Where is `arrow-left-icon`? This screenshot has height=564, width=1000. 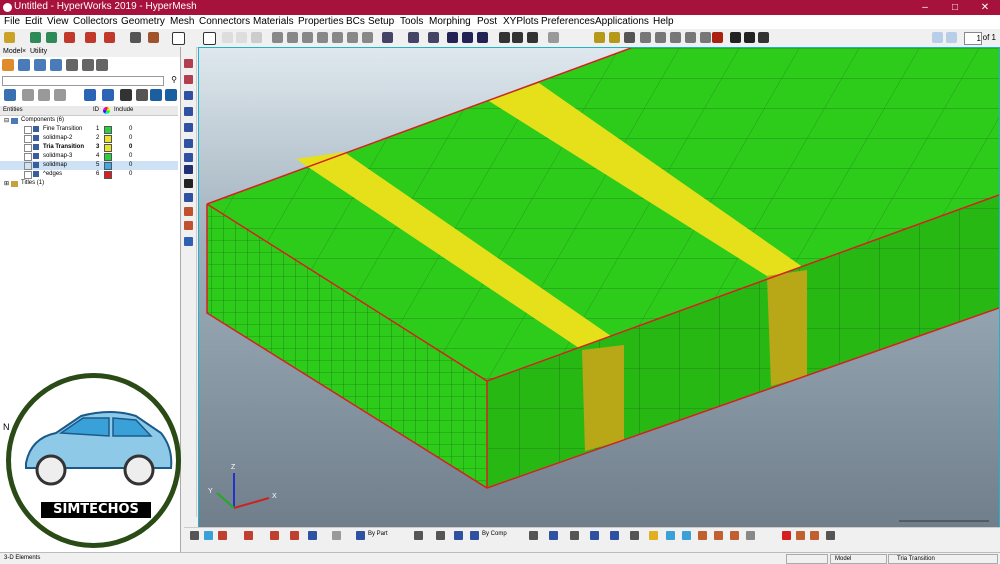
arrow-left-icon is located at coordinates (452, 37).